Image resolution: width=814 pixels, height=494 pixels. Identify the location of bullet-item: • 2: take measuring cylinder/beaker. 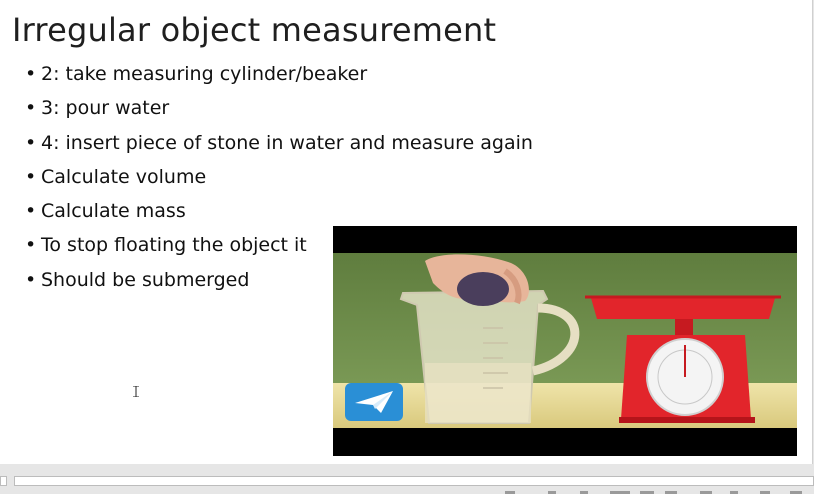
(279, 78).